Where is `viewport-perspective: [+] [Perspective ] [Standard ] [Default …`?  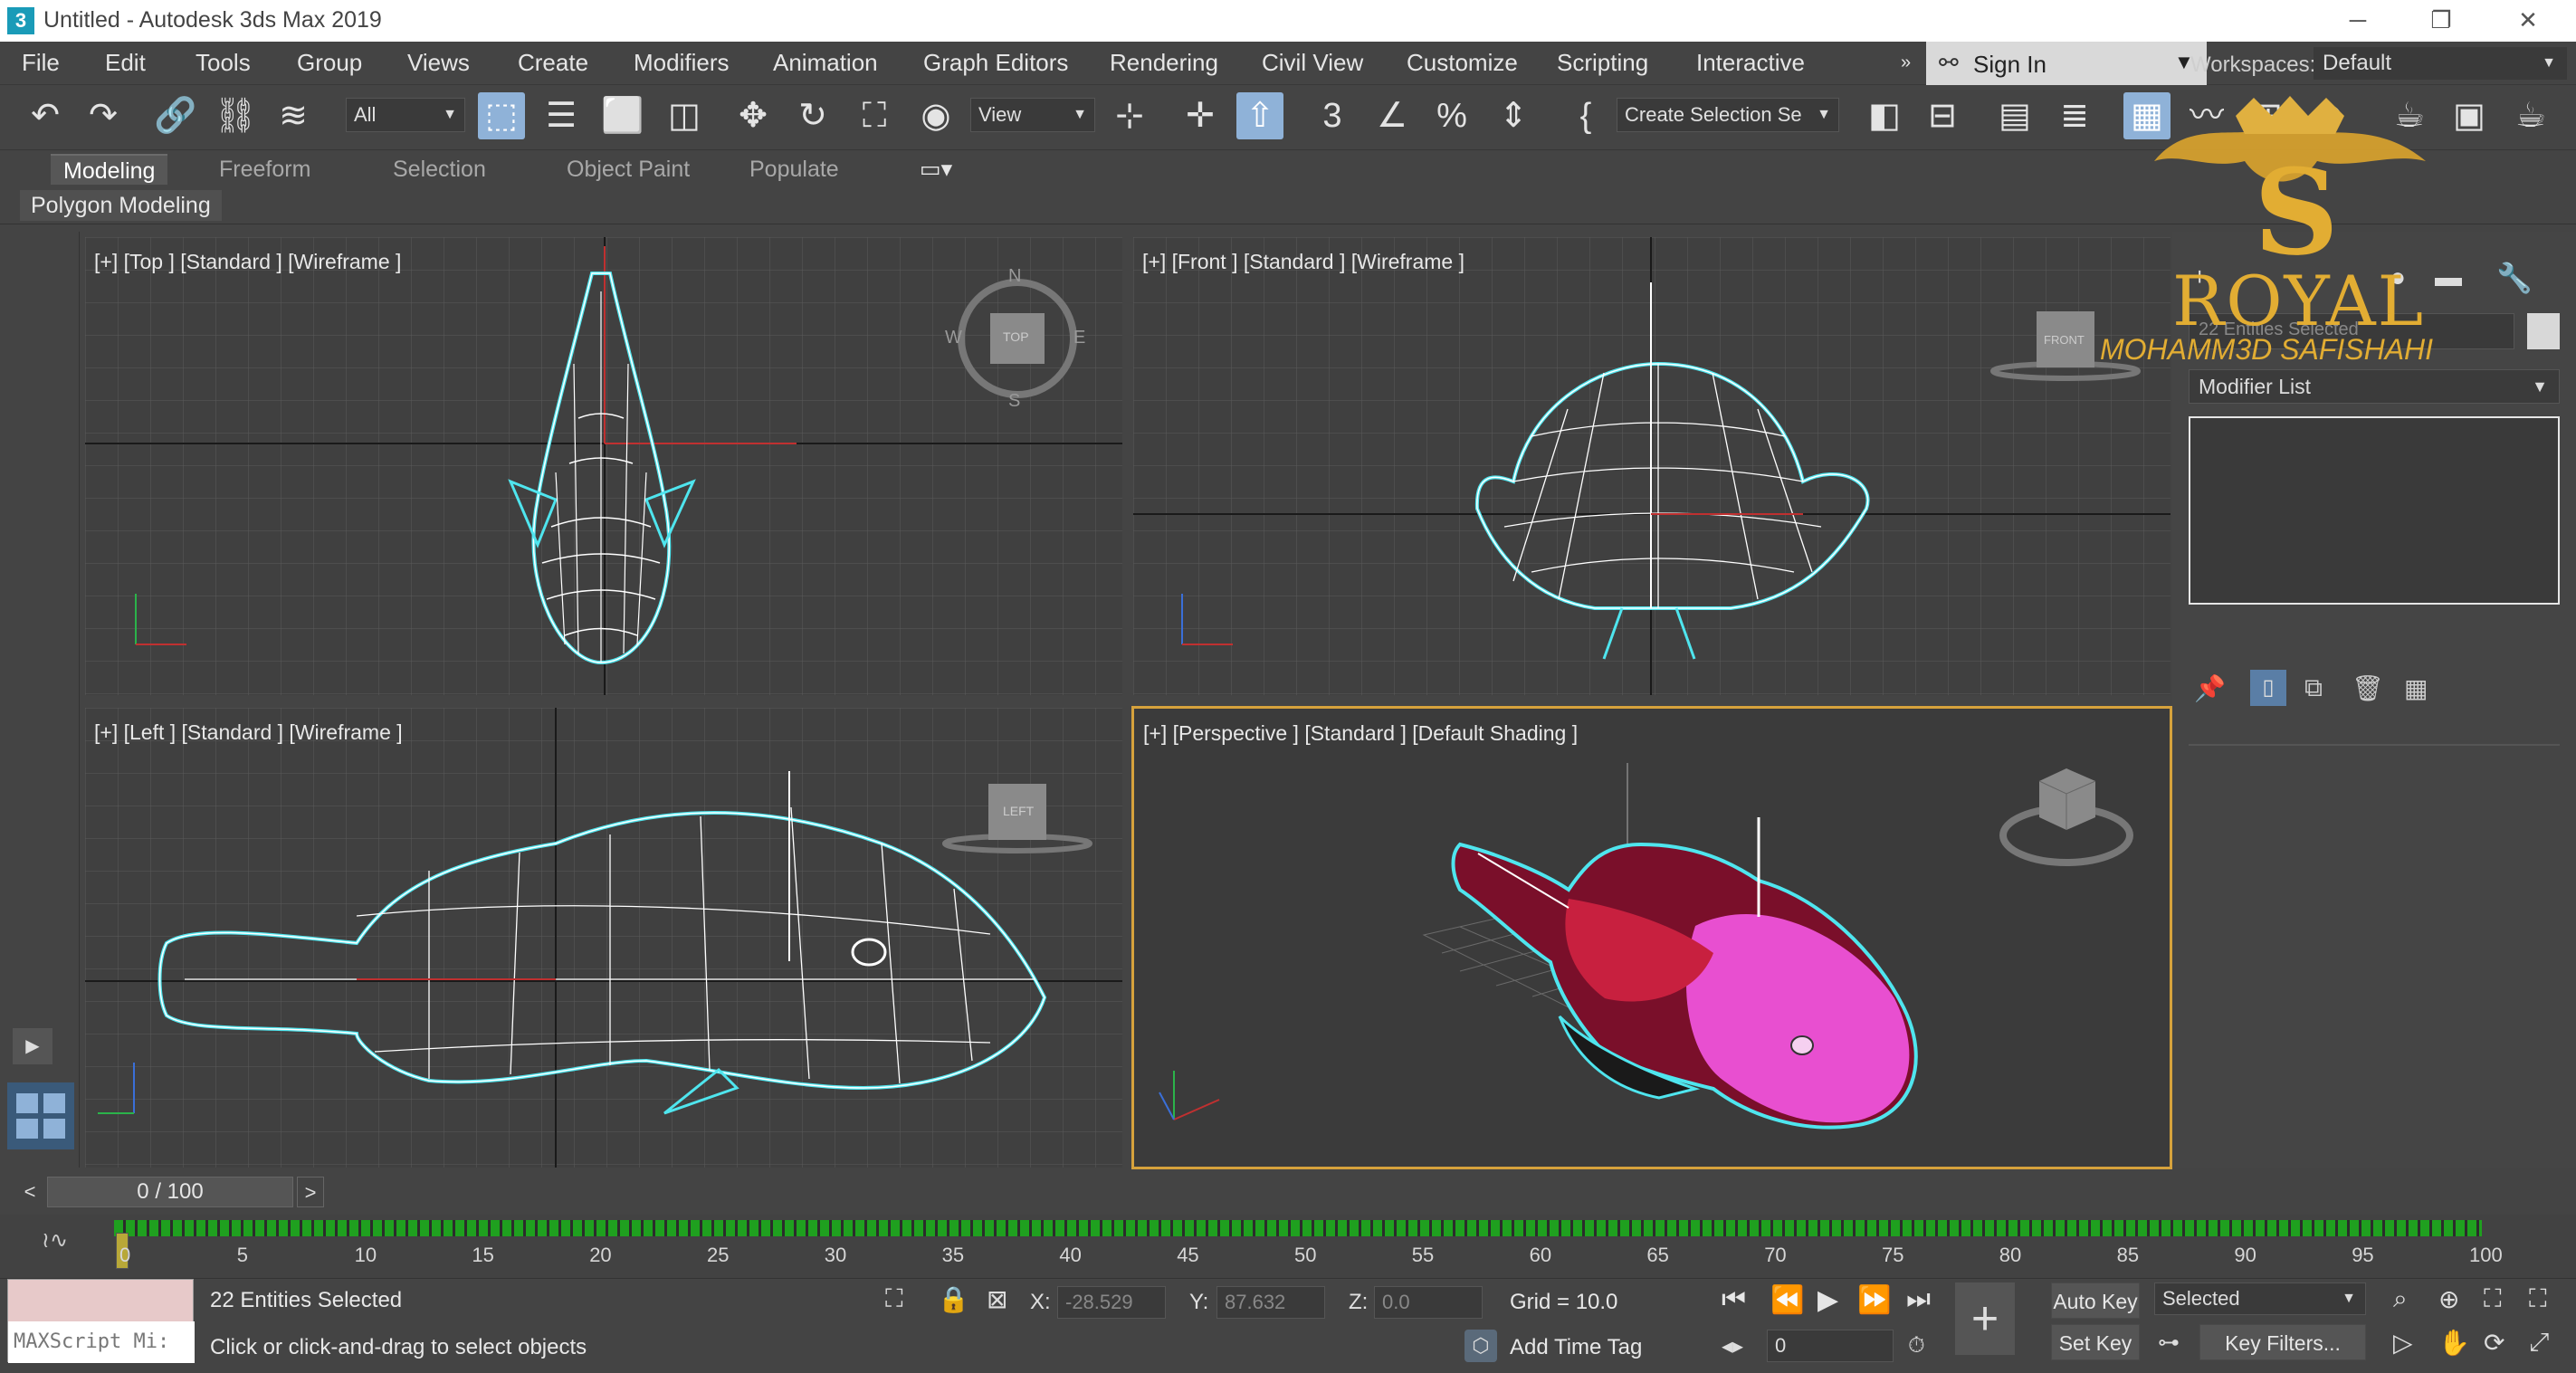 viewport-perspective: [+] [Perspective ] [Standard ] [Default … is located at coordinates (1652, 937).